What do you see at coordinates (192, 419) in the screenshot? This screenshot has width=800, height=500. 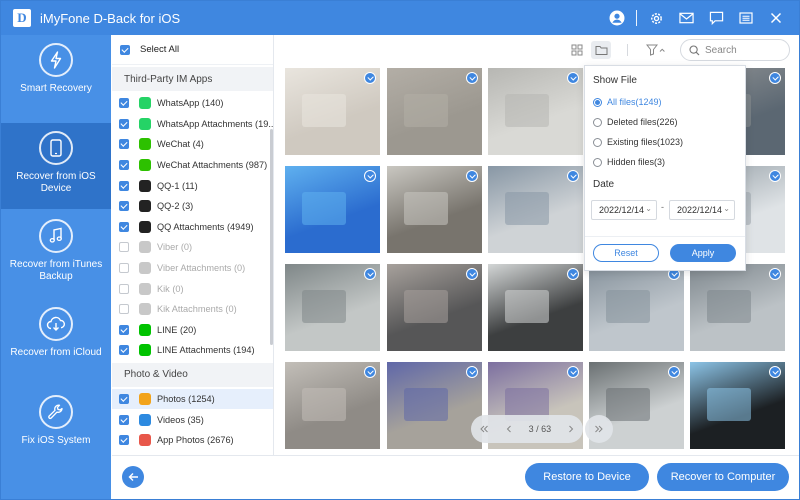 I see `category-item: Videos (35)` at bounding box center [192, 419].